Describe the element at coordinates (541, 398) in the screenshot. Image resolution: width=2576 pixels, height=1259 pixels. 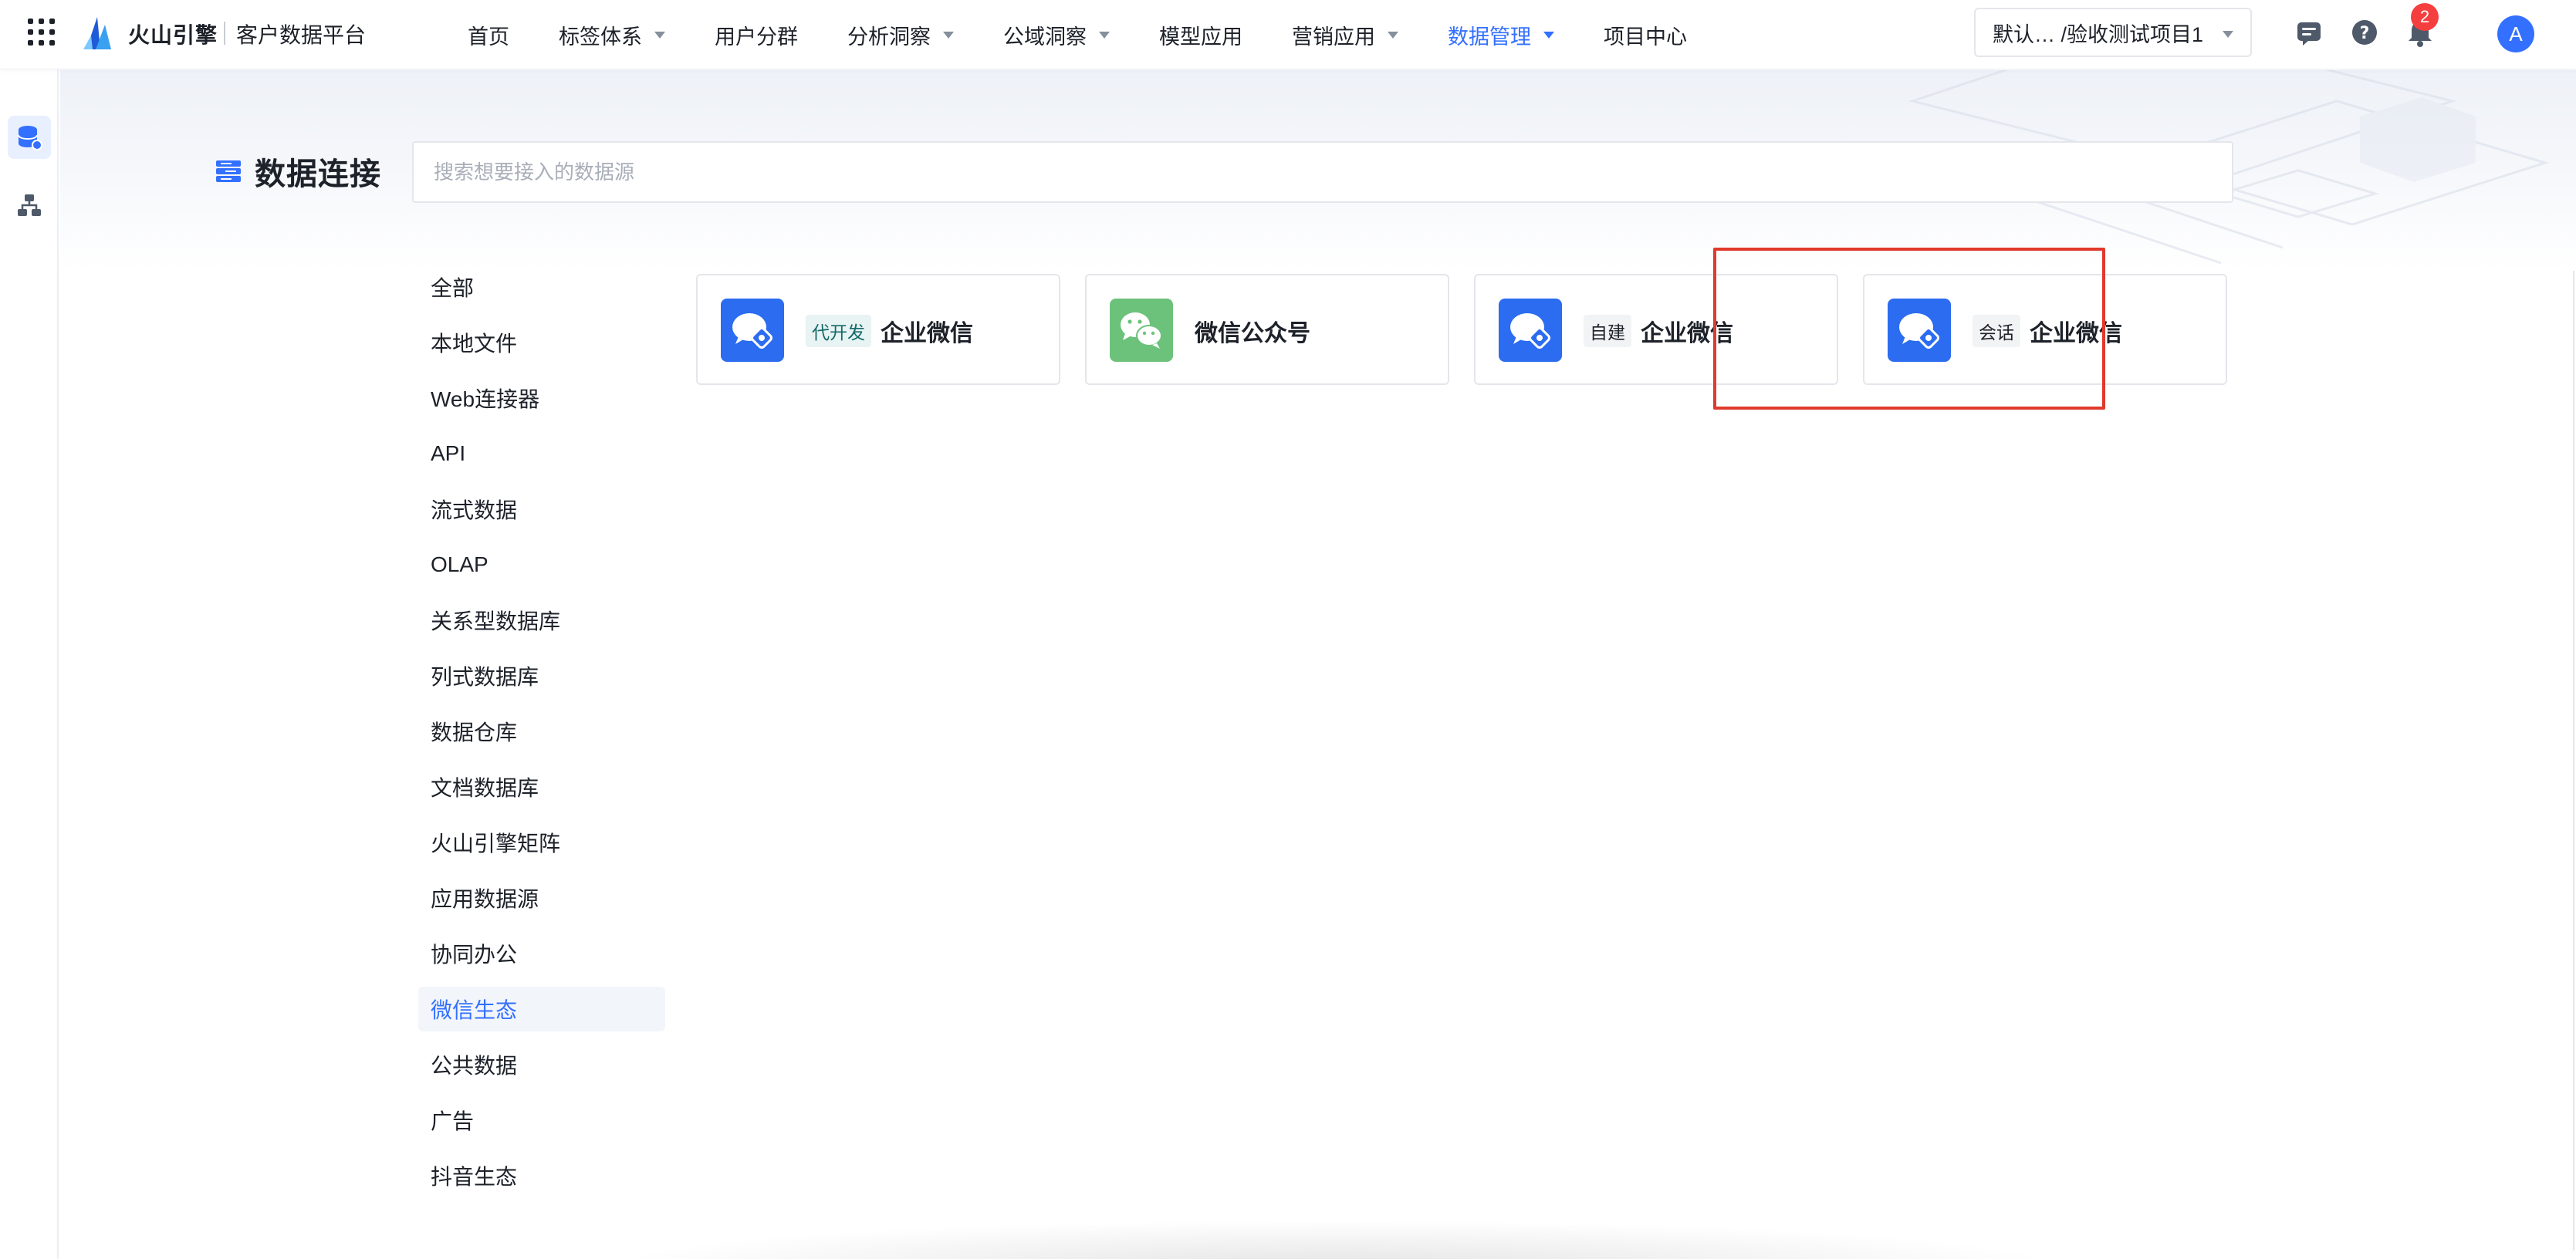
I see `category-web-connector: Web连接器` at that location.